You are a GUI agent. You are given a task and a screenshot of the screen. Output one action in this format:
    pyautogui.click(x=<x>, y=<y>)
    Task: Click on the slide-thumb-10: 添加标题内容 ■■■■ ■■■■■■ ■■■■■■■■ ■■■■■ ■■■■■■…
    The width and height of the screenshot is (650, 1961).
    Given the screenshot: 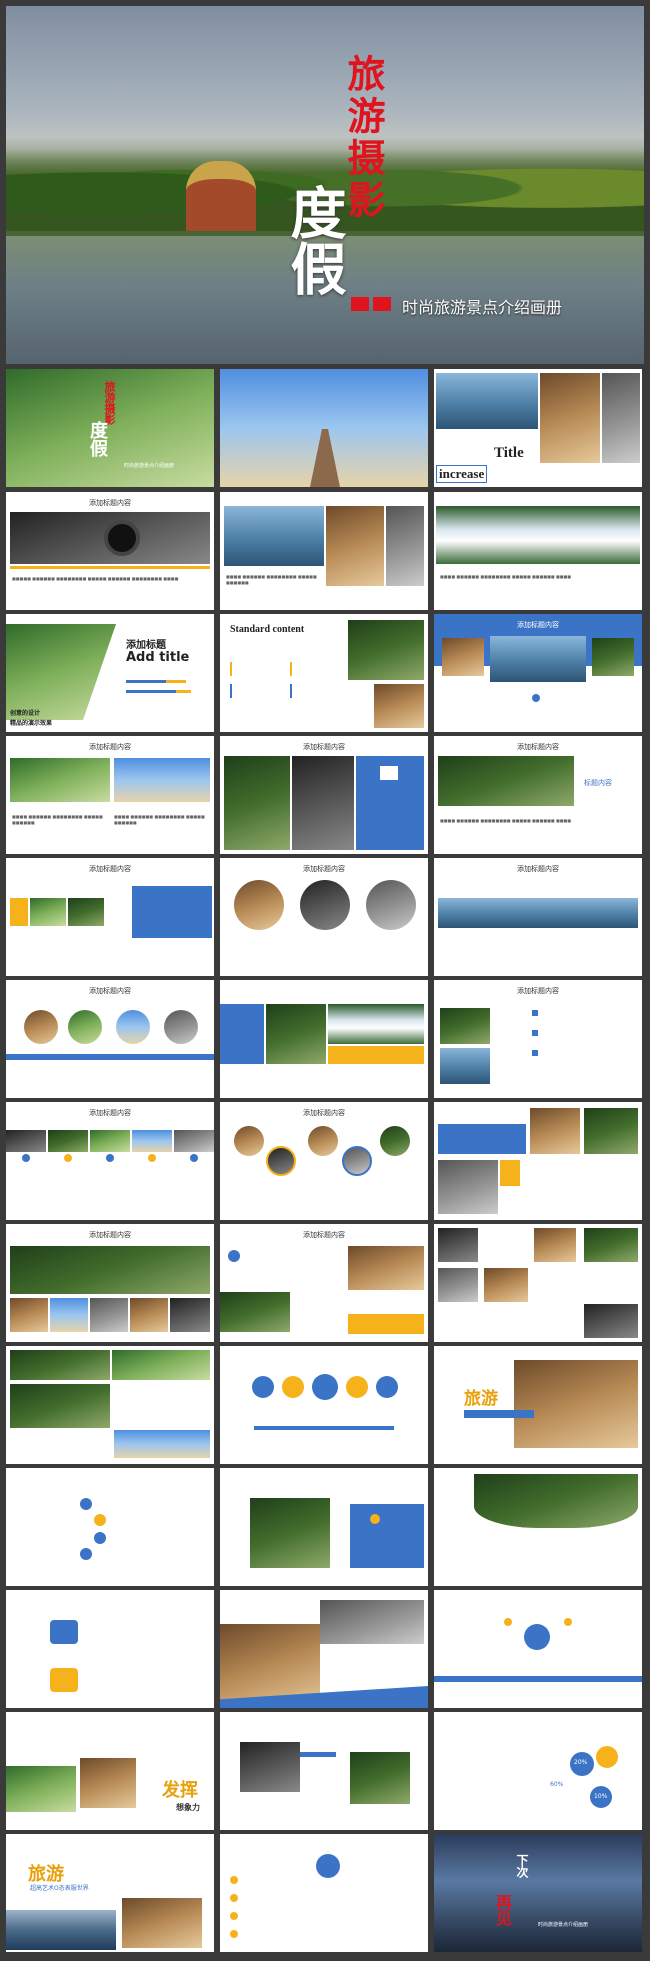 What is the action you would take?
    pyautogui.click(x=110, y=795)
    